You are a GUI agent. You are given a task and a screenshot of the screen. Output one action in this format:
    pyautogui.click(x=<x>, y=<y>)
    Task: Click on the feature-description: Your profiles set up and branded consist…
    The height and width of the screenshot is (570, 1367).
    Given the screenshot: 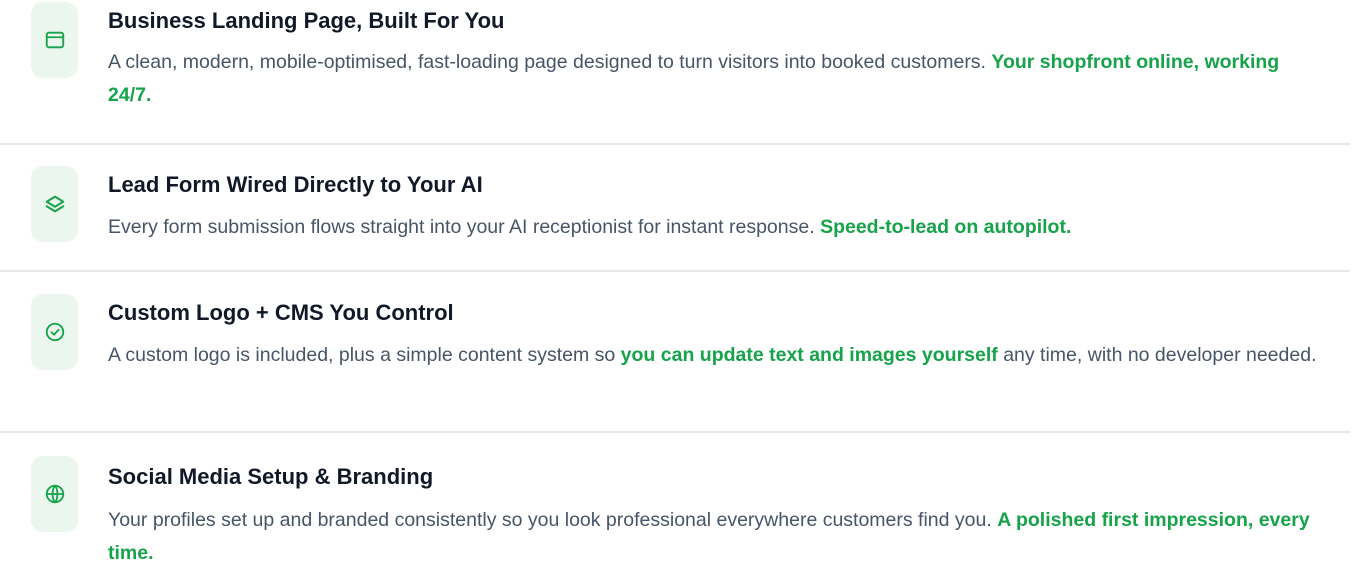 What is the action you would take?
    pyautogui.click(x=713, y=537)
    